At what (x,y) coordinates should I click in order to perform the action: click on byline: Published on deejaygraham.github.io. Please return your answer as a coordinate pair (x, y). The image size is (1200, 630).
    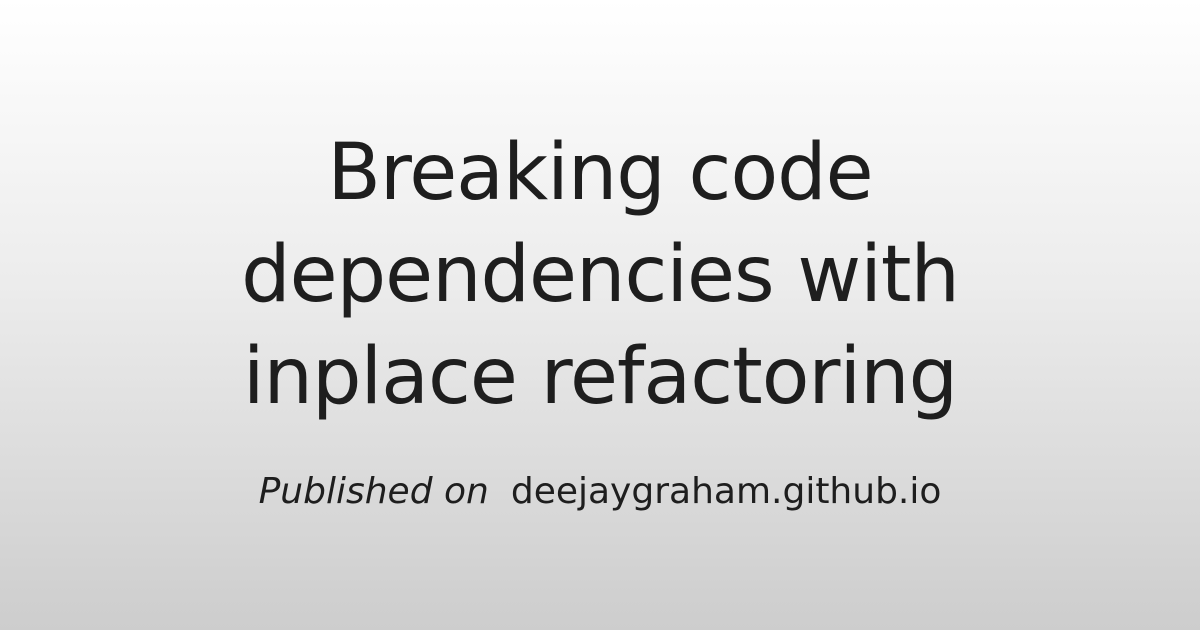
    Looking at the image, I should click on (600, 492).